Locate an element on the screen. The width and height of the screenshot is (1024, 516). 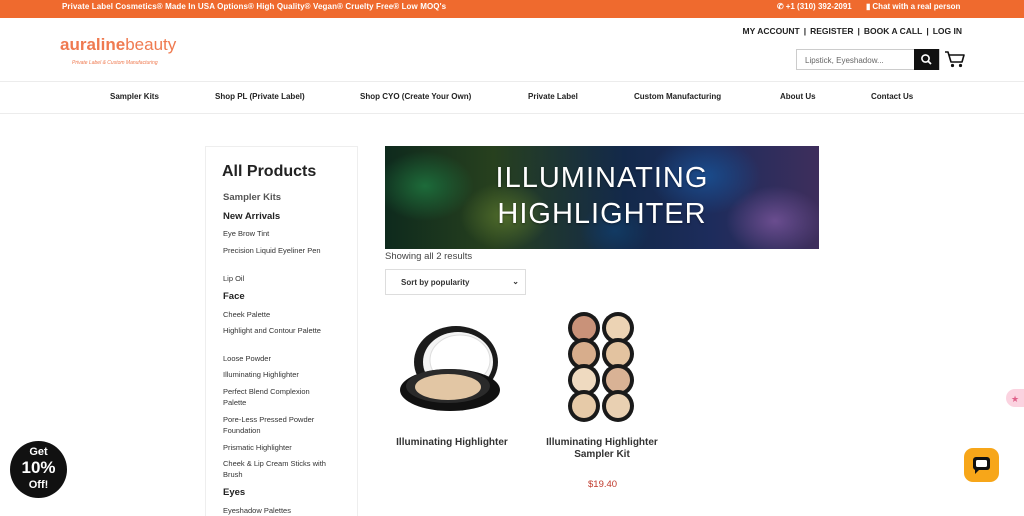
sidebar-cat-face: Face is located at coordinates (234, 296).